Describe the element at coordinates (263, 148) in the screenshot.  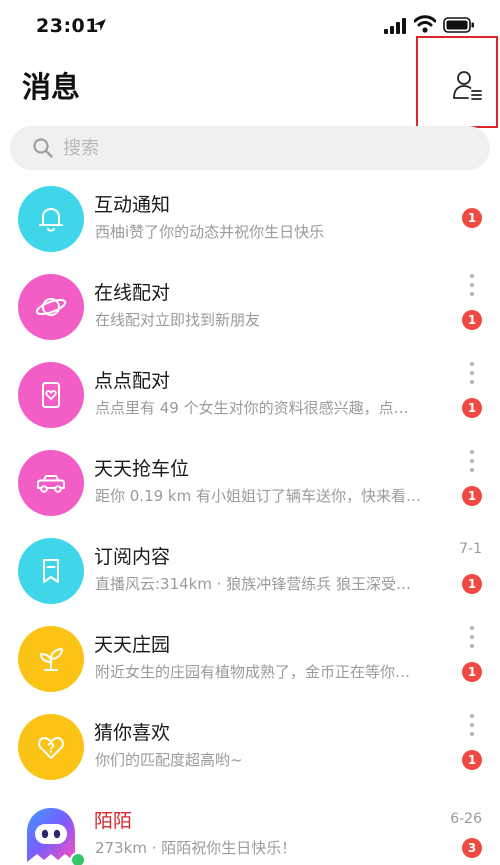
I see `search-input` at that location.